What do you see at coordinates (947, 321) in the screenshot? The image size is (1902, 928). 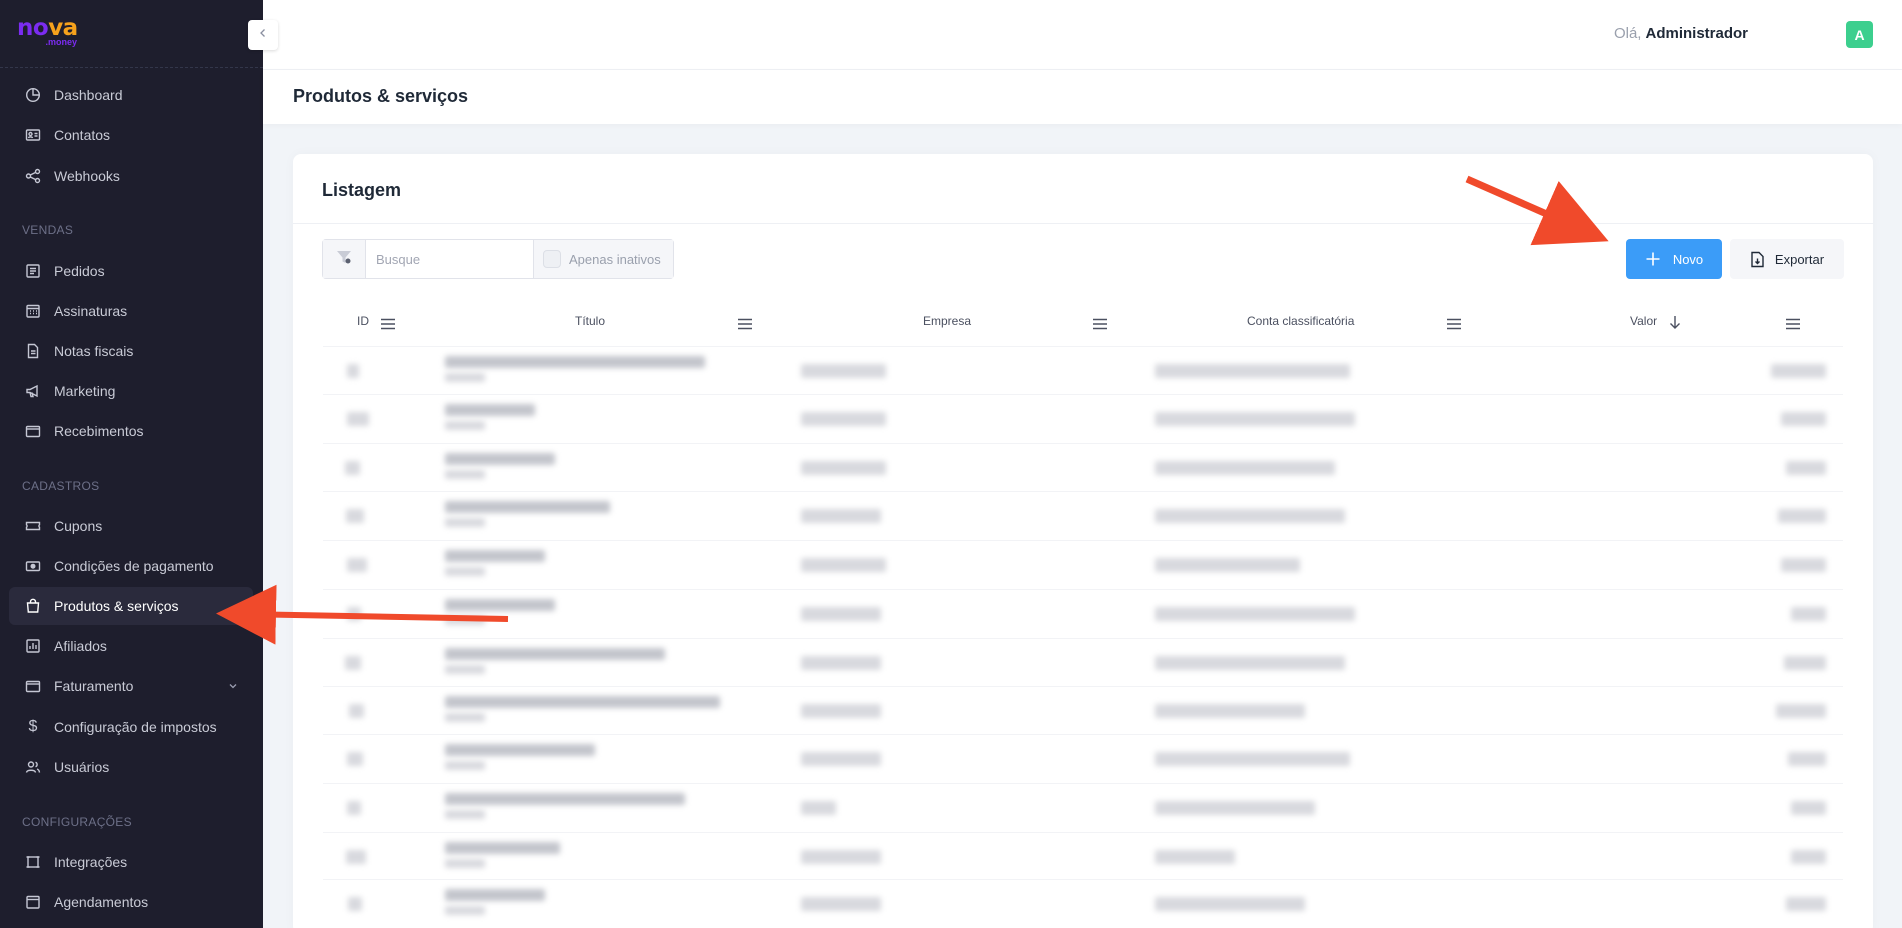 I see `column-header-empresa: Empresa` at bounding box center [947, 321].